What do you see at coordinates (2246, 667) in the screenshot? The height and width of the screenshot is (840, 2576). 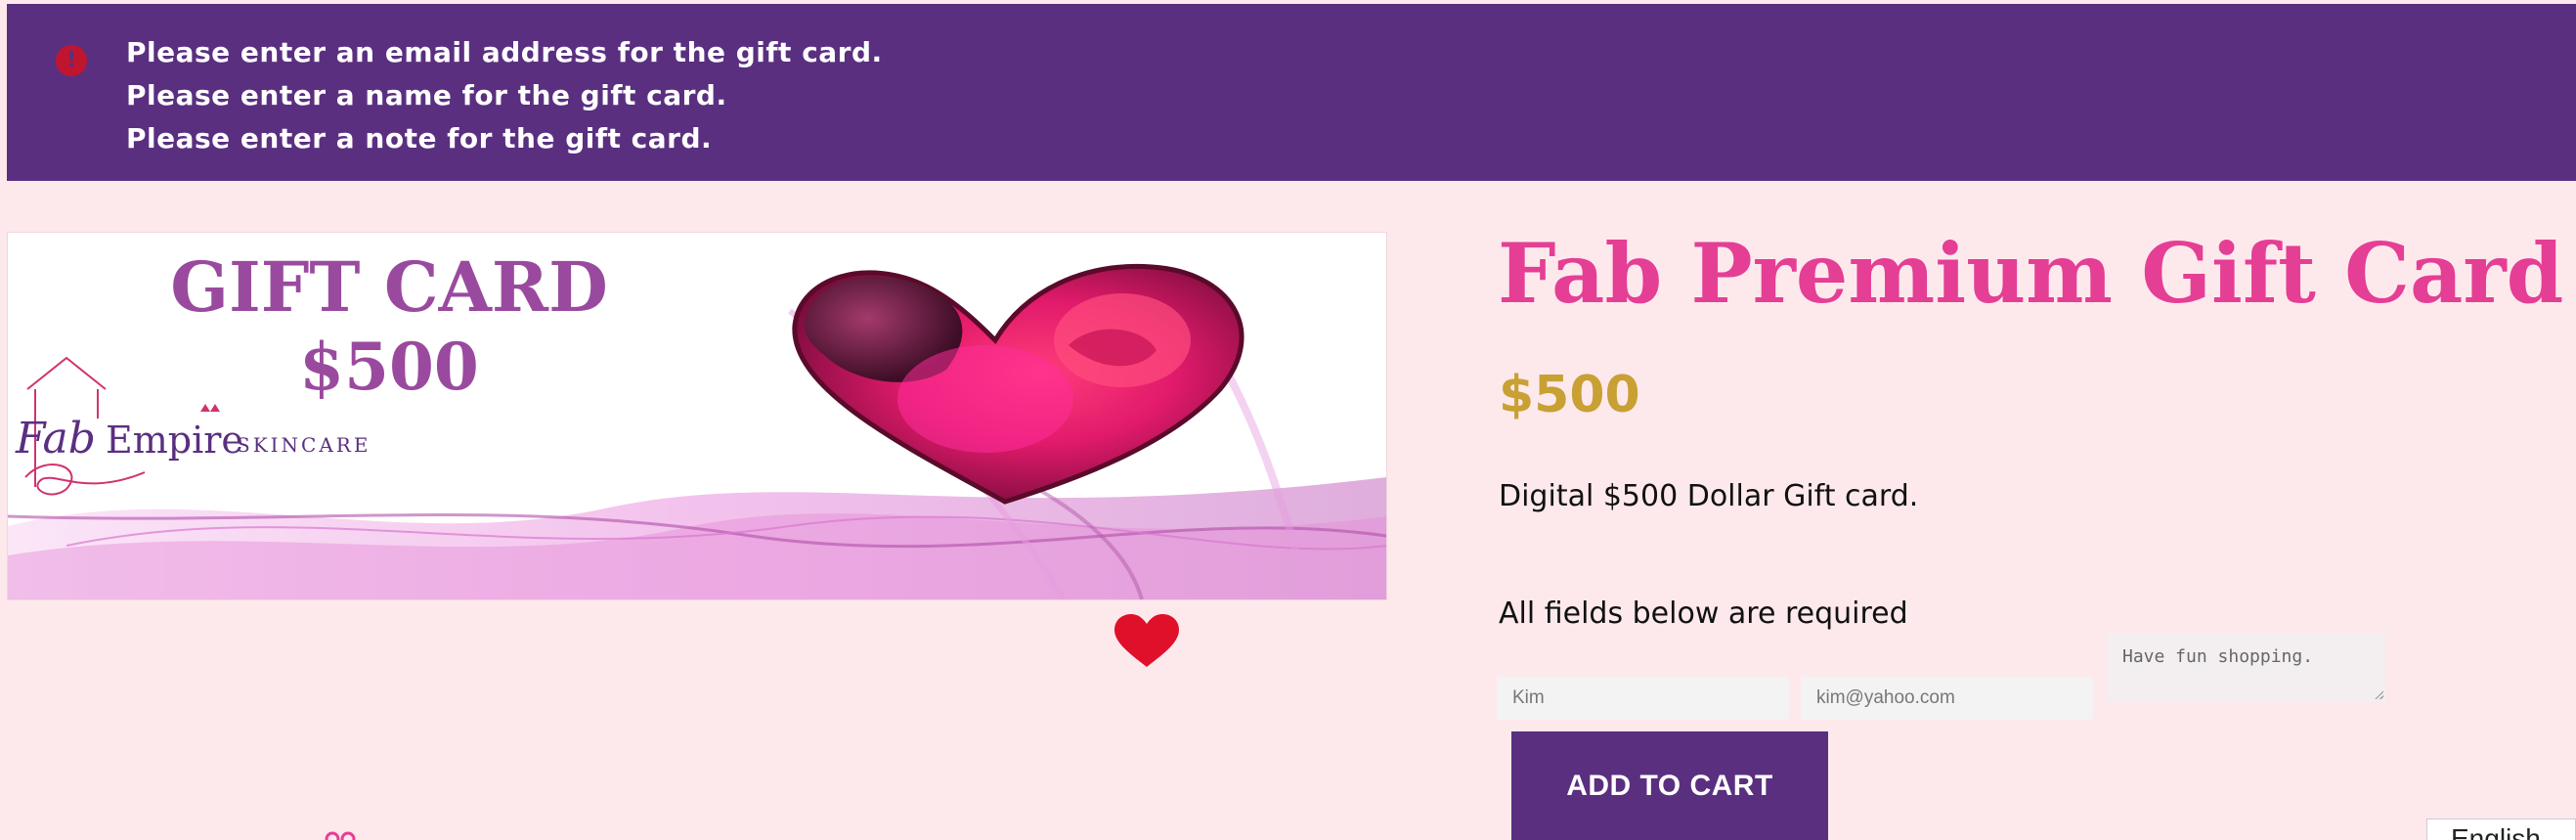 I see `gift-note-textarea: Have fun shopping.` at bounding box center [2246, 667].